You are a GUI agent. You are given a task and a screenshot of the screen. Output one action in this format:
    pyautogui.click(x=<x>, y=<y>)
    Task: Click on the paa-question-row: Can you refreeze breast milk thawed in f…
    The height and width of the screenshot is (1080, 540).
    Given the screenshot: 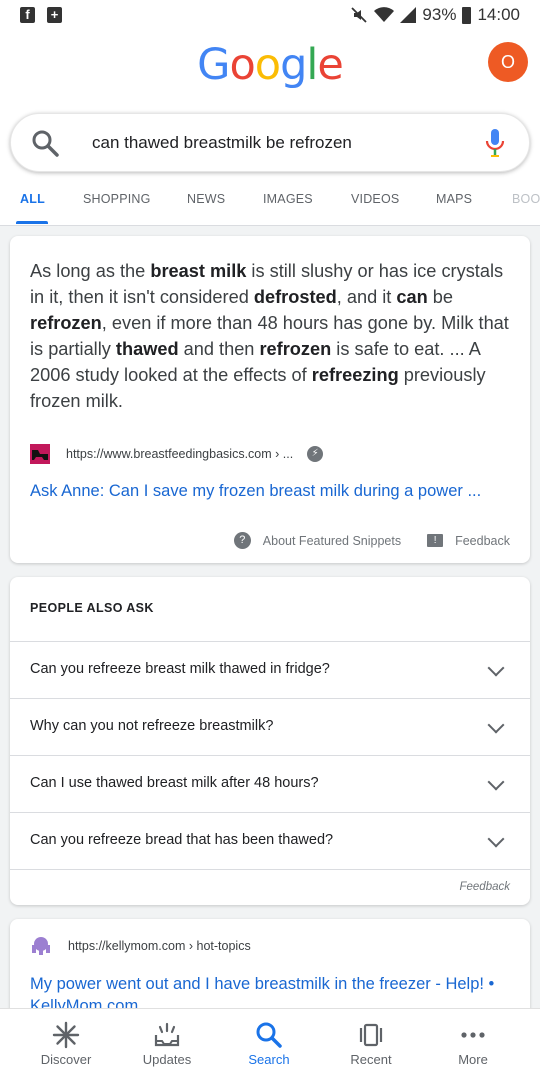 What is the action you would take?
    pyautogui.click(x=270, y=669)
    